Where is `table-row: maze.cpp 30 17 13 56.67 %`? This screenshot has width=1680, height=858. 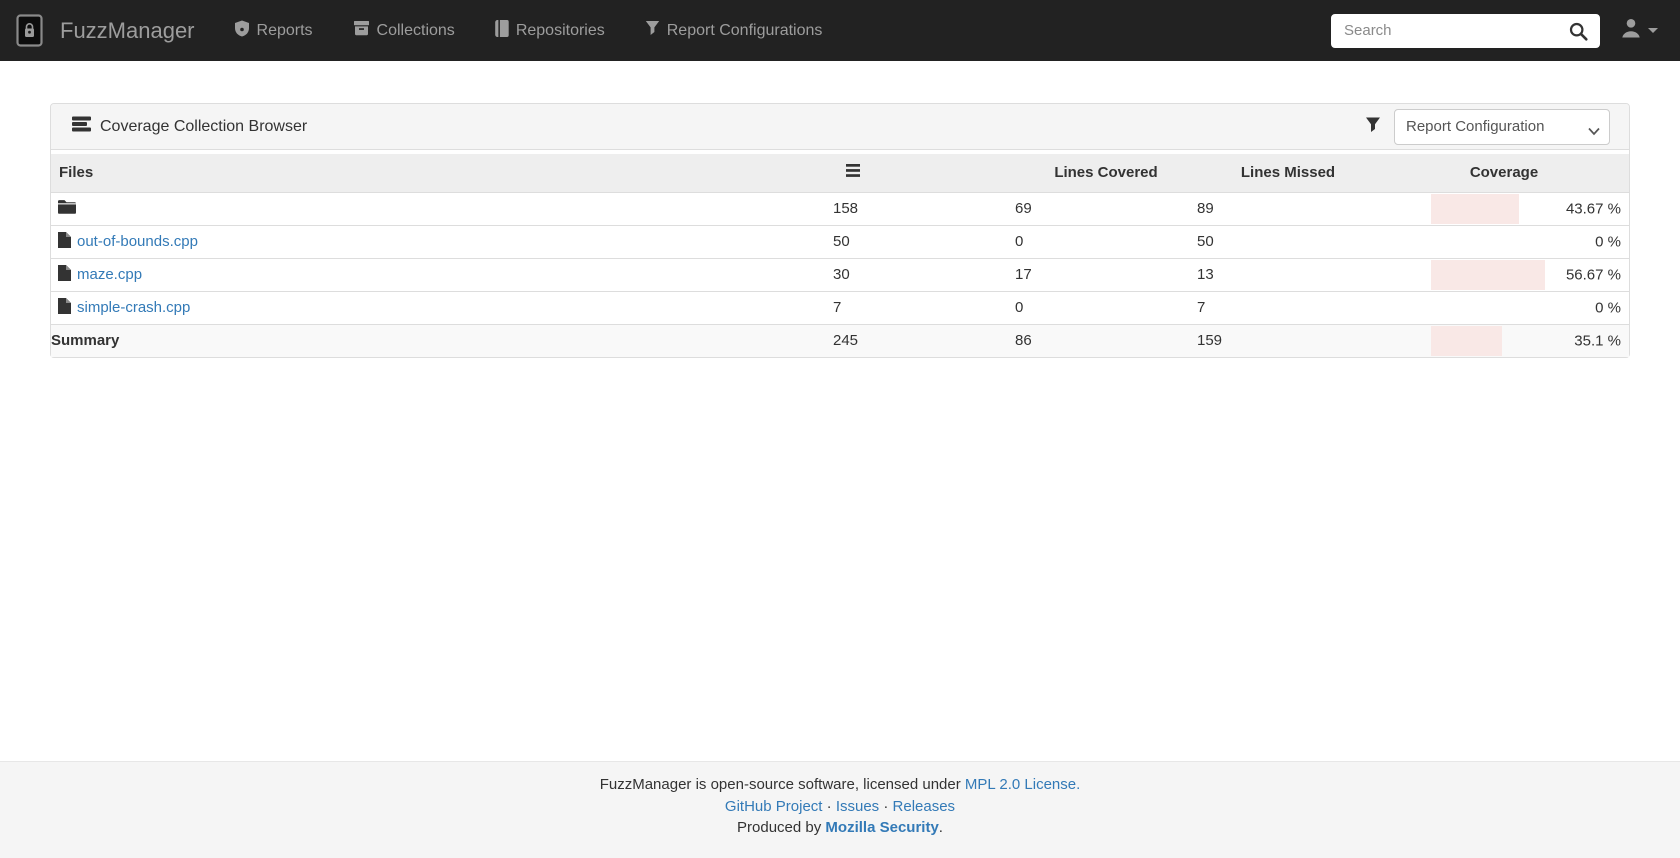
table-row: maze.cpp 30 17 13 56.67 % is located at coordinates (840, 274).